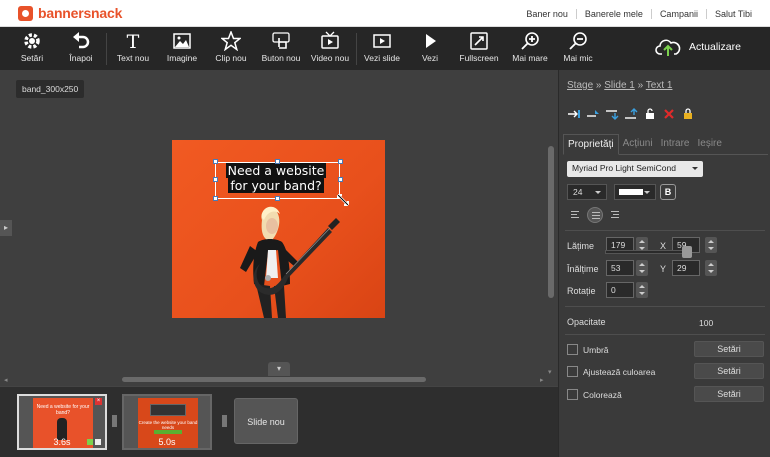  I want to click on rotation-input: 0, so click(620, 290).